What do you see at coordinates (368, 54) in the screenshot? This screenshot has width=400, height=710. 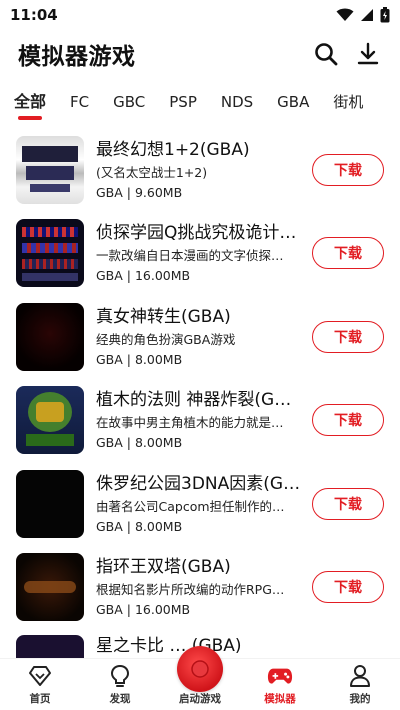 I see `download-icon` at bounding box center [368, 54].